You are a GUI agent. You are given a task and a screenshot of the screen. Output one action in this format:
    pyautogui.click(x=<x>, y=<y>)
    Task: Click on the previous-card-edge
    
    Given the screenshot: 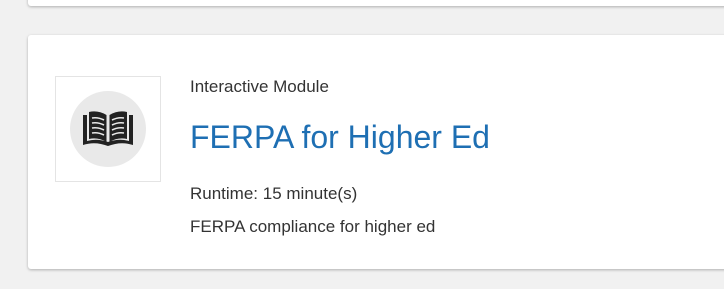 What is the action you would take?
    pyautogui.click(x=376, y=3)
    